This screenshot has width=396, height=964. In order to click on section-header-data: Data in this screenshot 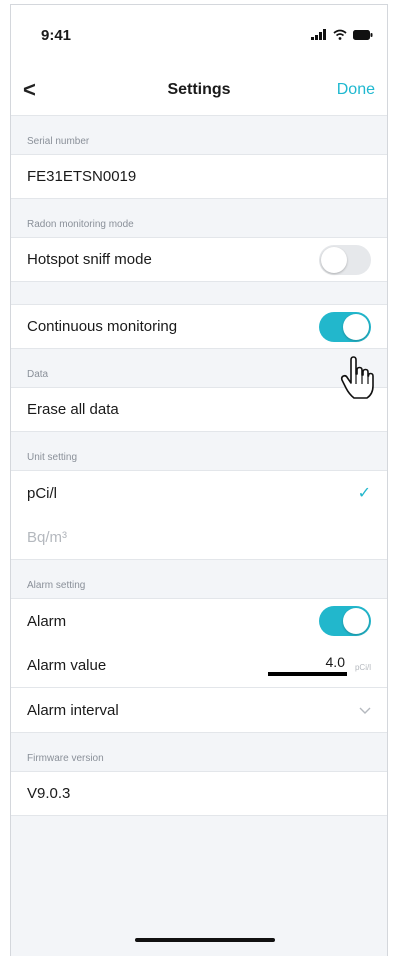, I will do `click(38, 374)`.